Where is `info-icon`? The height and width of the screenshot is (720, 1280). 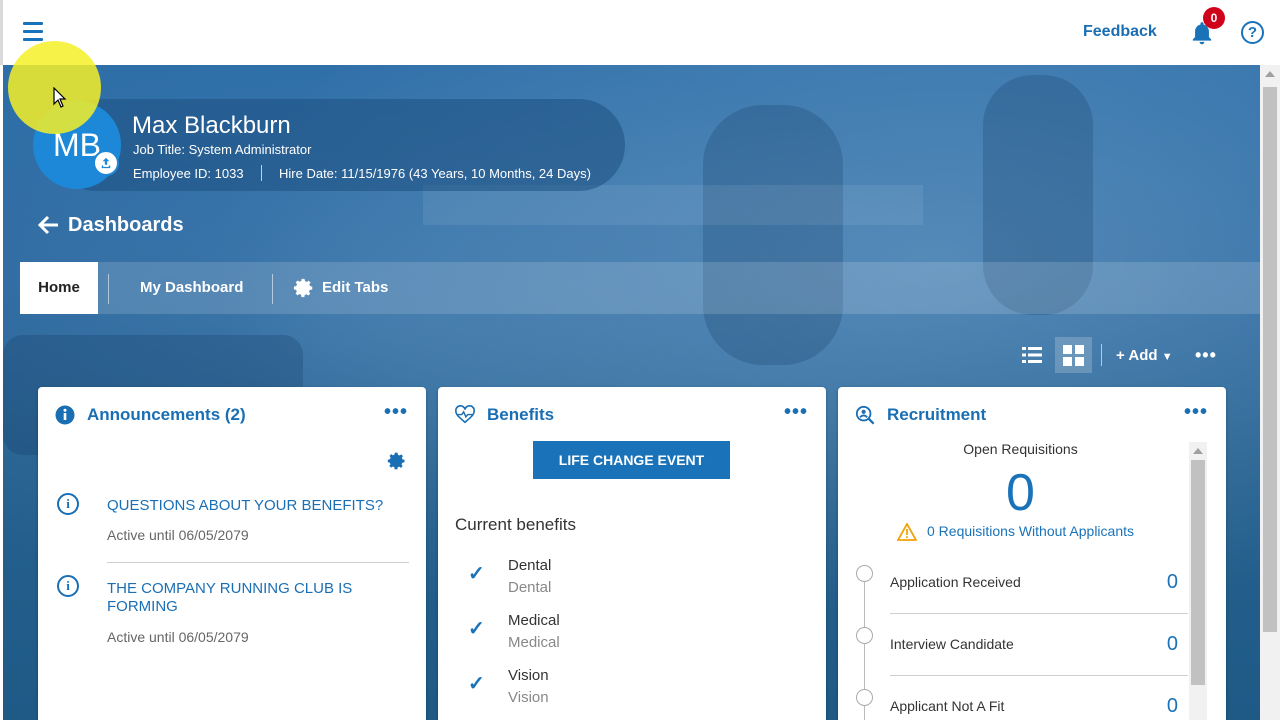 info-icon is located at coordinates (65, 415).